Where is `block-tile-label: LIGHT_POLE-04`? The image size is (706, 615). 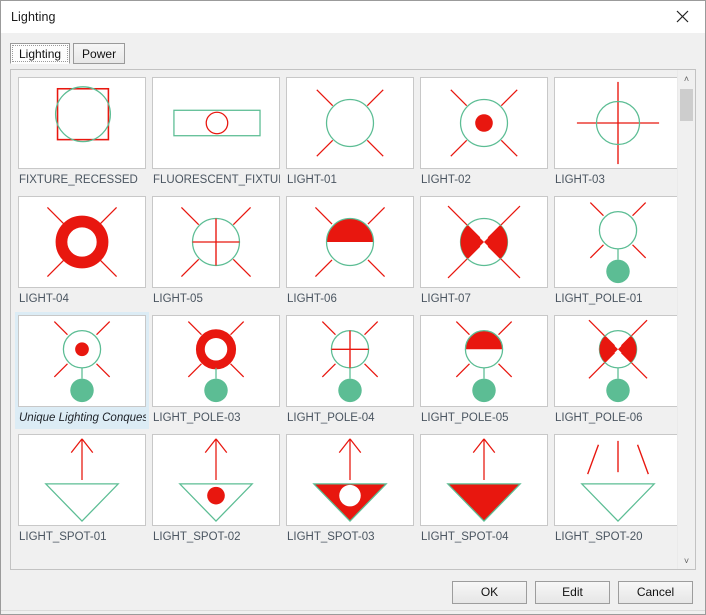
block-tile-label: LIGHT_POLE-04 is located at coordinates (331, 418).